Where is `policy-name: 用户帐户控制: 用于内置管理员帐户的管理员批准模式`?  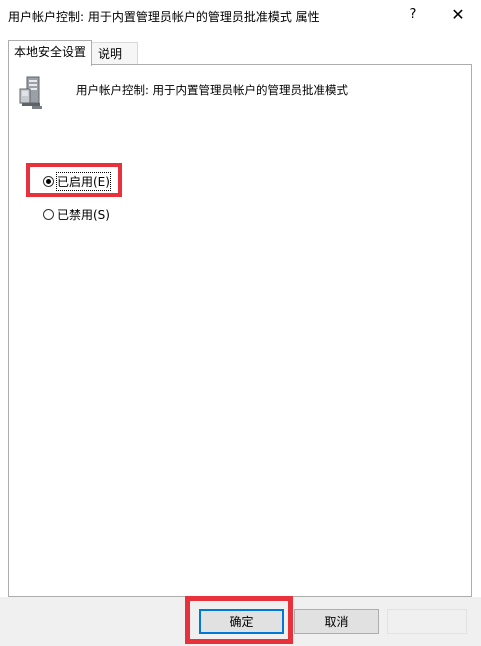 policy-name: 用户帐户控制: 用于内置管理员帐户的管理员批准模式 is located at coordinates (212, 90).